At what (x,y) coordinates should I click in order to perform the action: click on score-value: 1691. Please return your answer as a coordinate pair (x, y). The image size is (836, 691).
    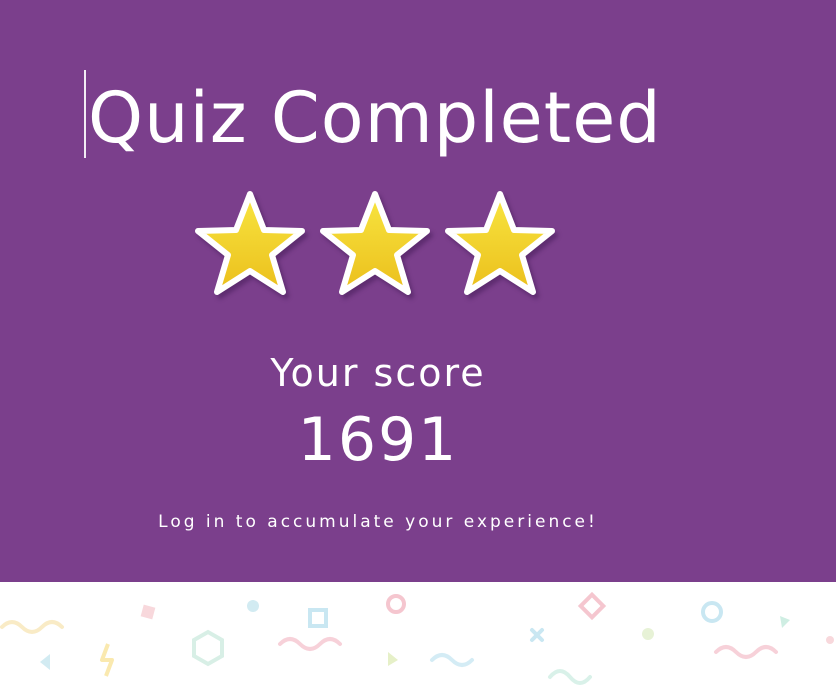
    Looking at the image, I should click on (378, 440).